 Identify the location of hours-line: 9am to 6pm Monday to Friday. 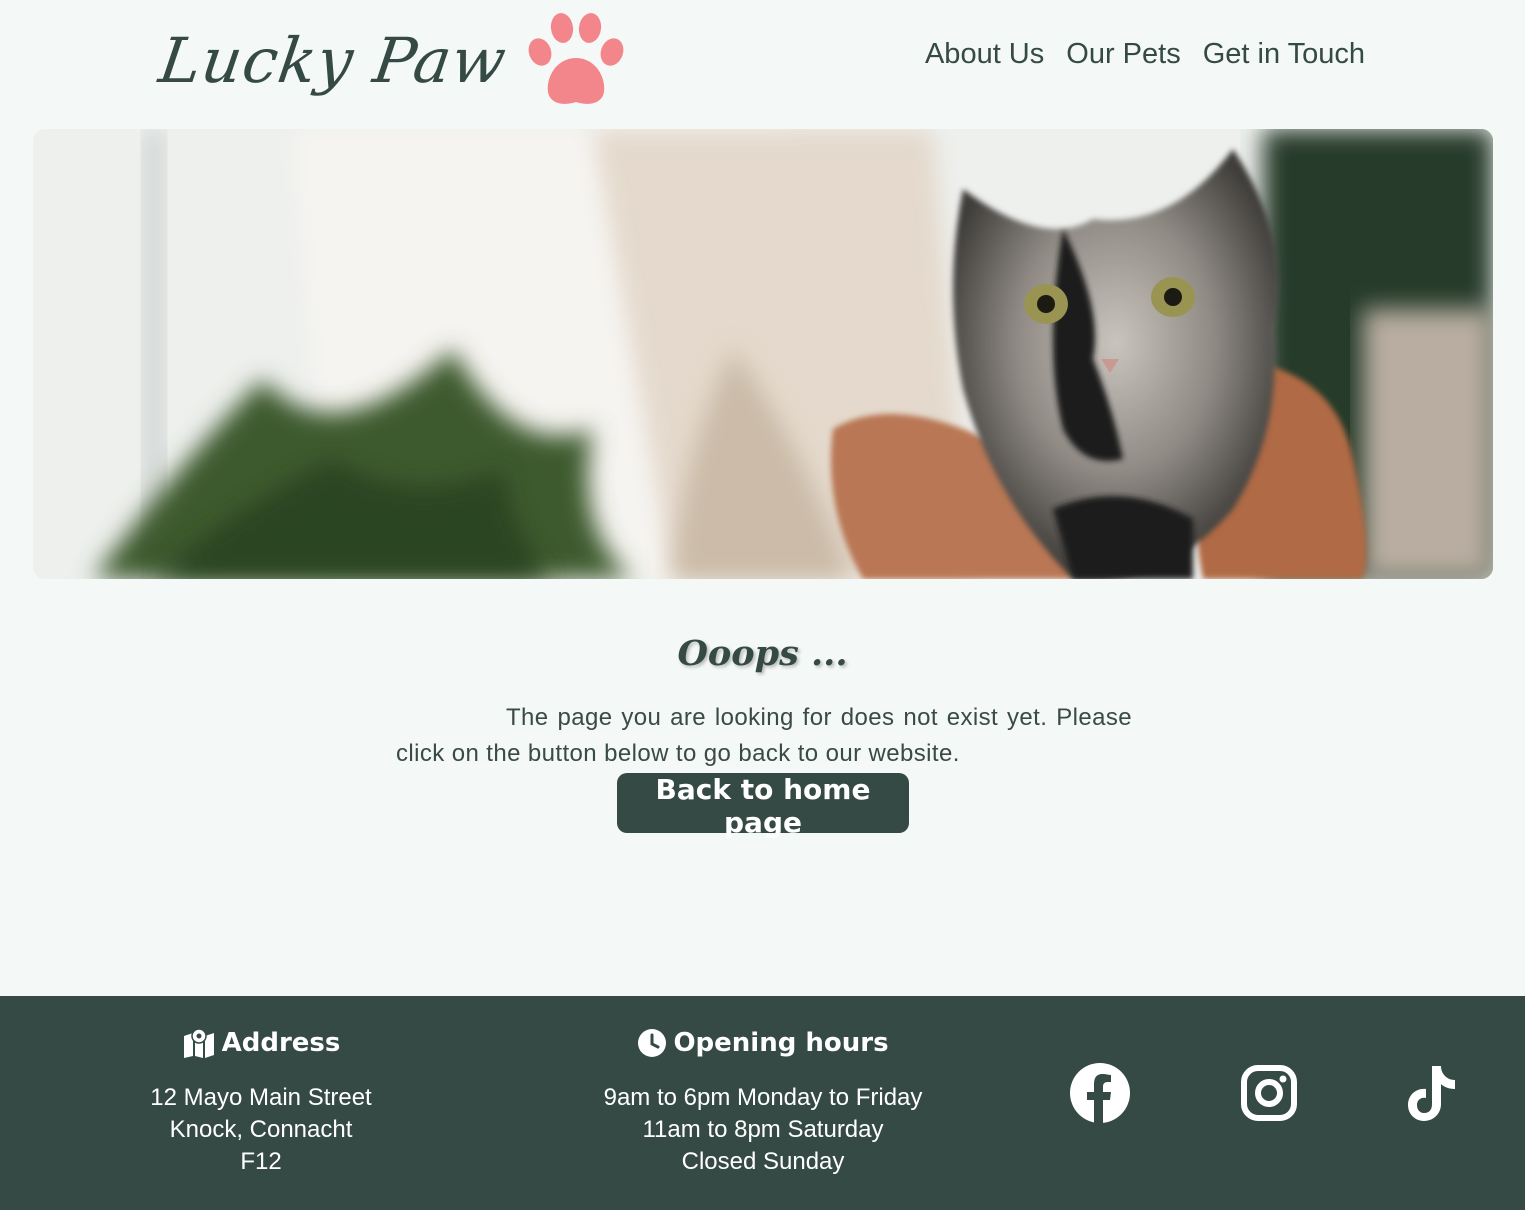
(763, 1097).